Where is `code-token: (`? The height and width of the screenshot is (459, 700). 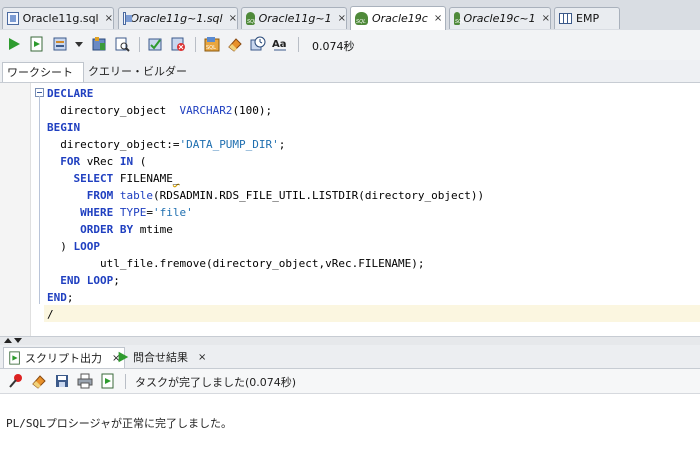
code-token: ( is located at coordinates (140, 161).